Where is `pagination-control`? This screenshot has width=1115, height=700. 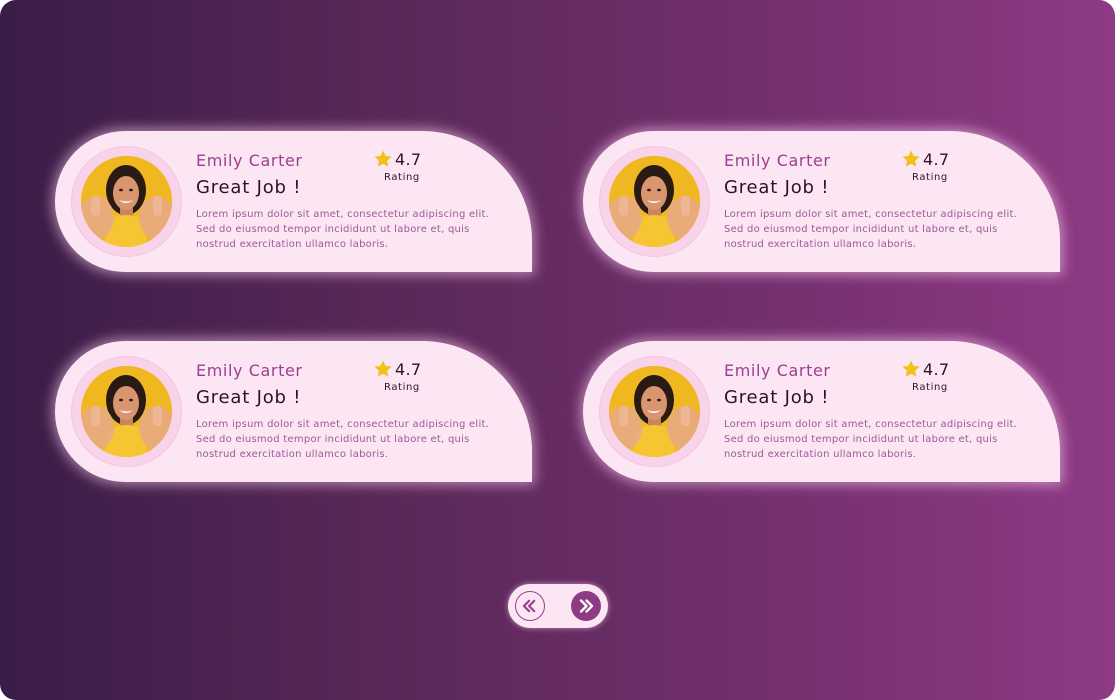 pagination-control is located at coordinates (558, 606).